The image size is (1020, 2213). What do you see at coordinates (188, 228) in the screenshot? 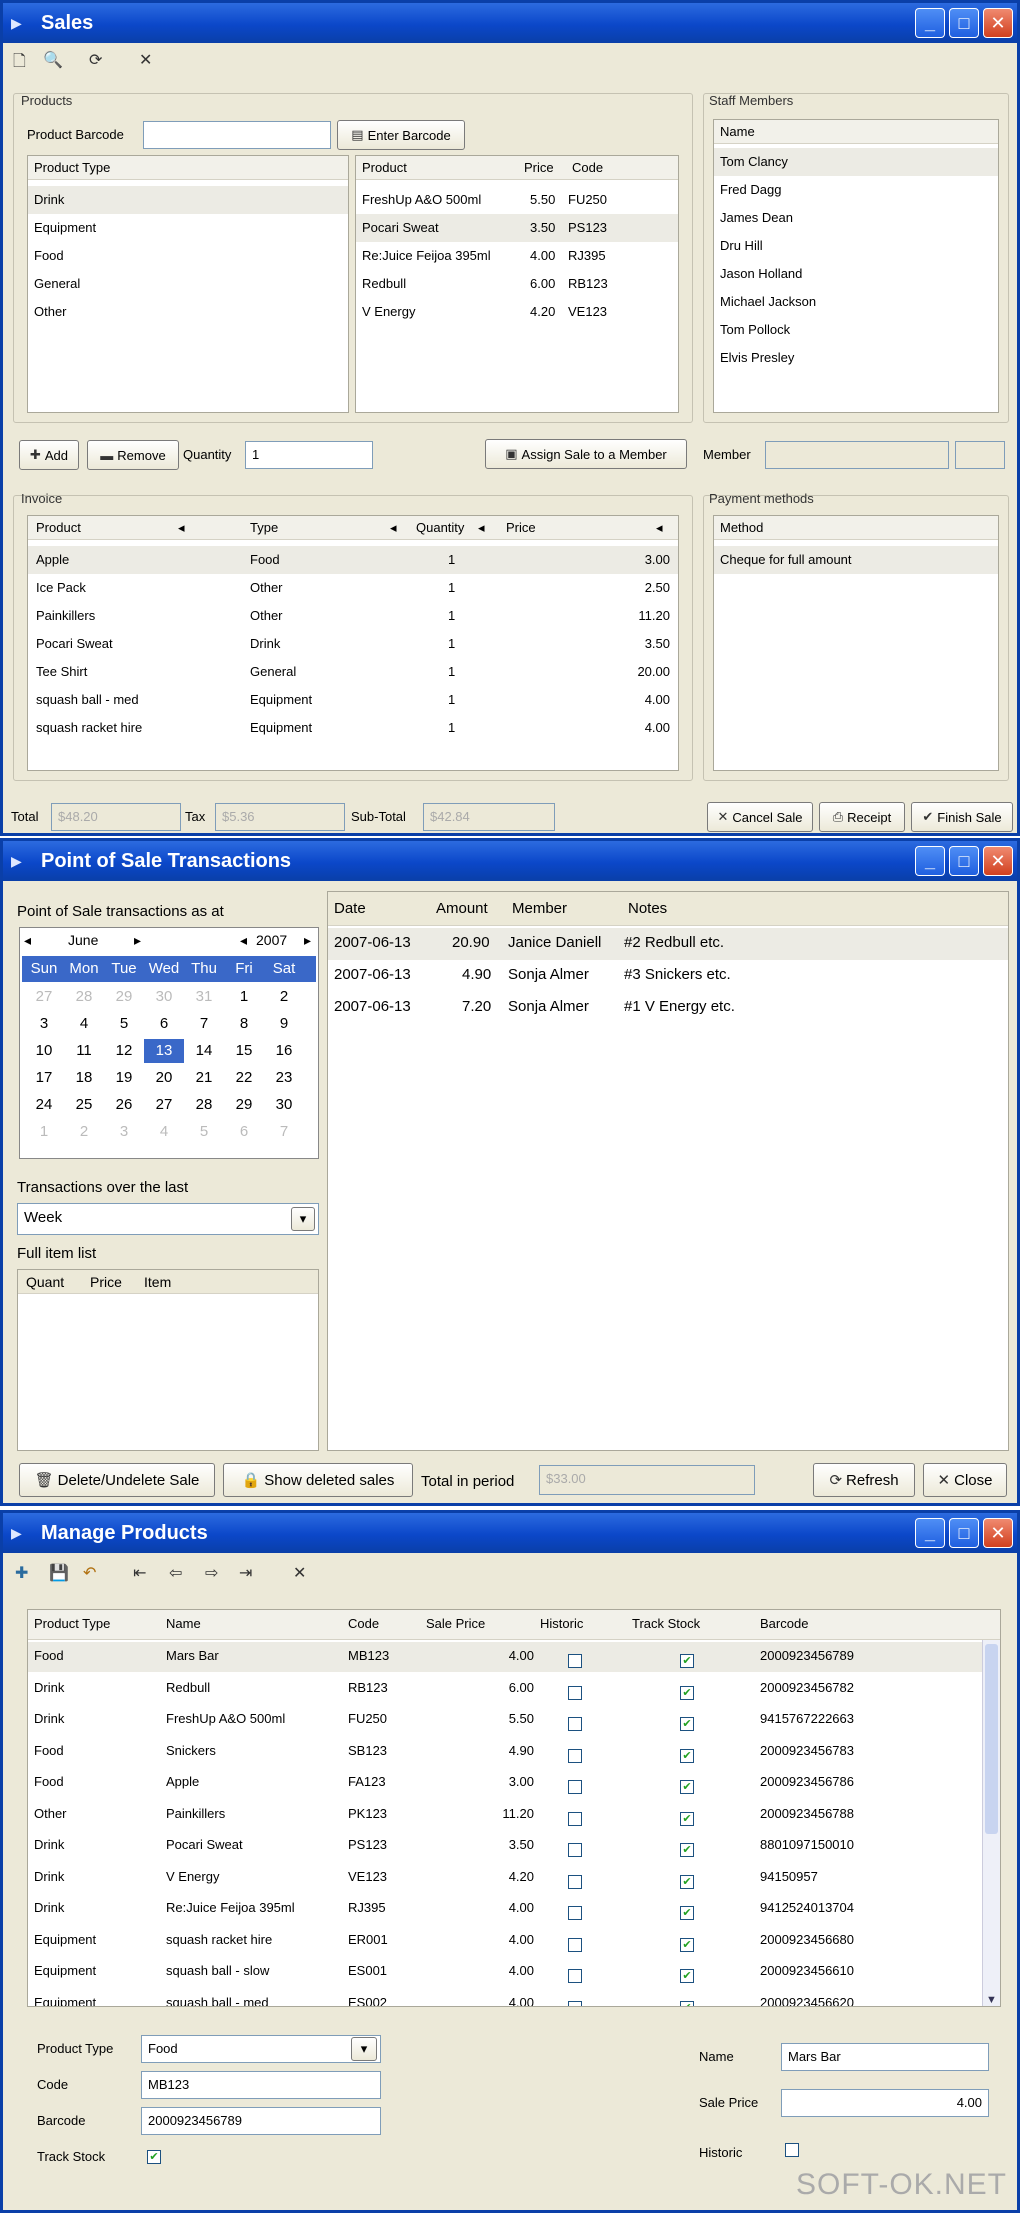
I see `list-item: Equipment` at bounding box center [188, 228].